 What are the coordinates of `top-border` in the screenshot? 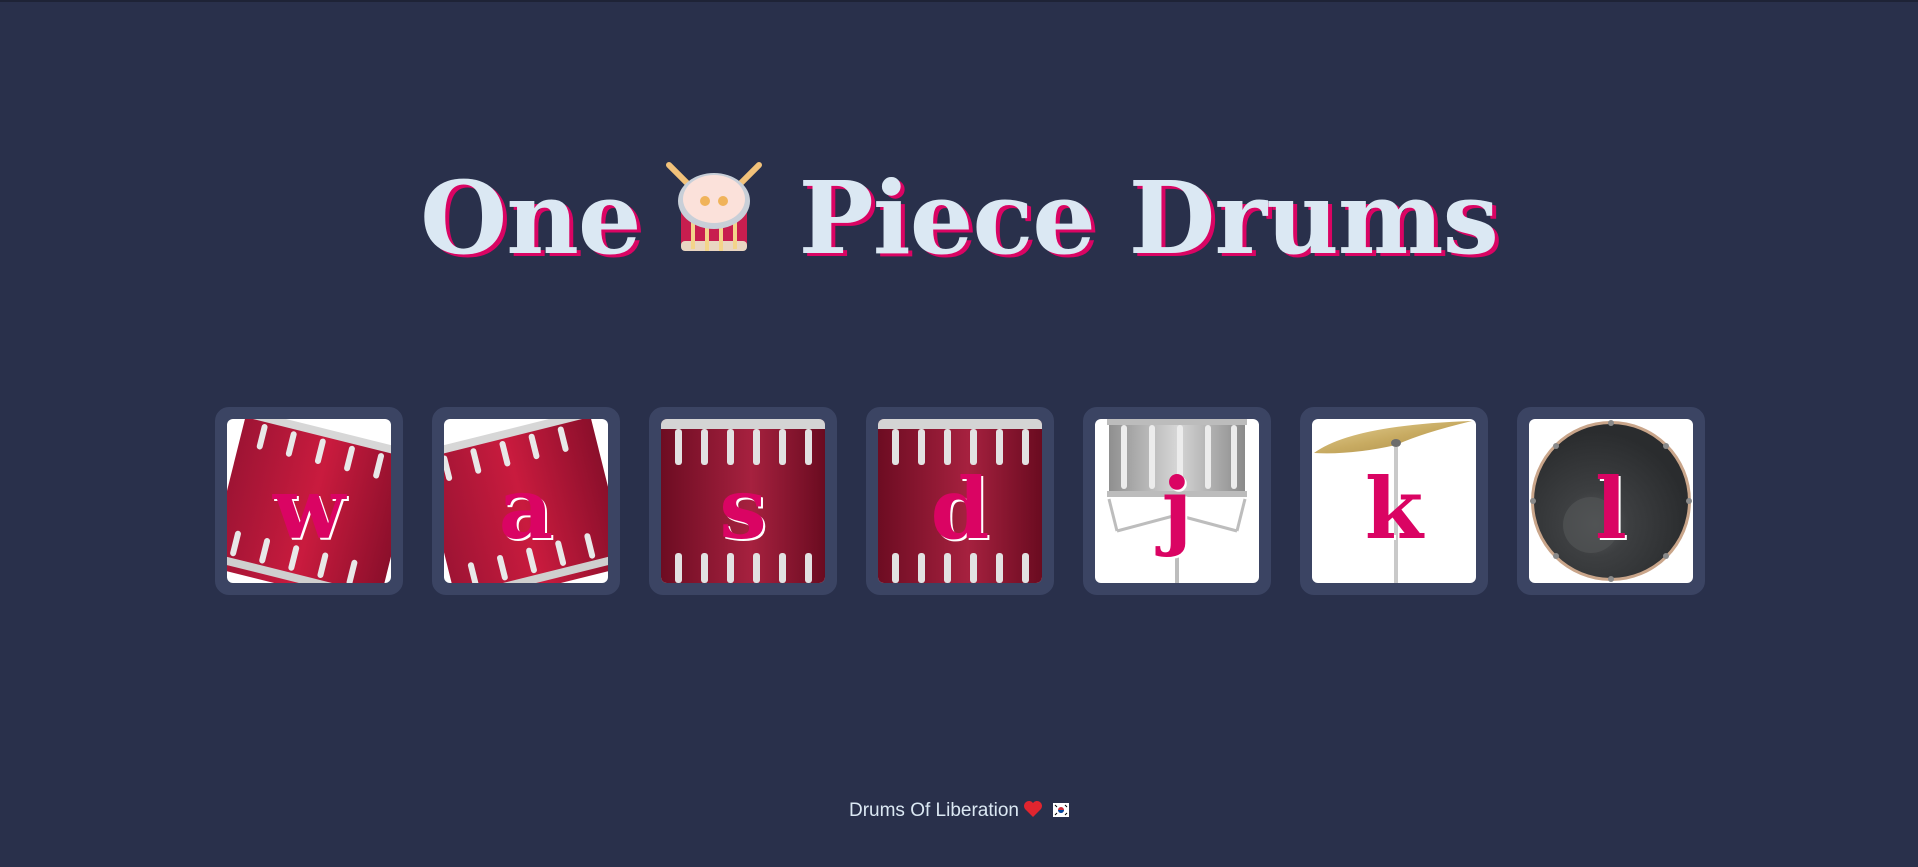 It's located at (959, 1).